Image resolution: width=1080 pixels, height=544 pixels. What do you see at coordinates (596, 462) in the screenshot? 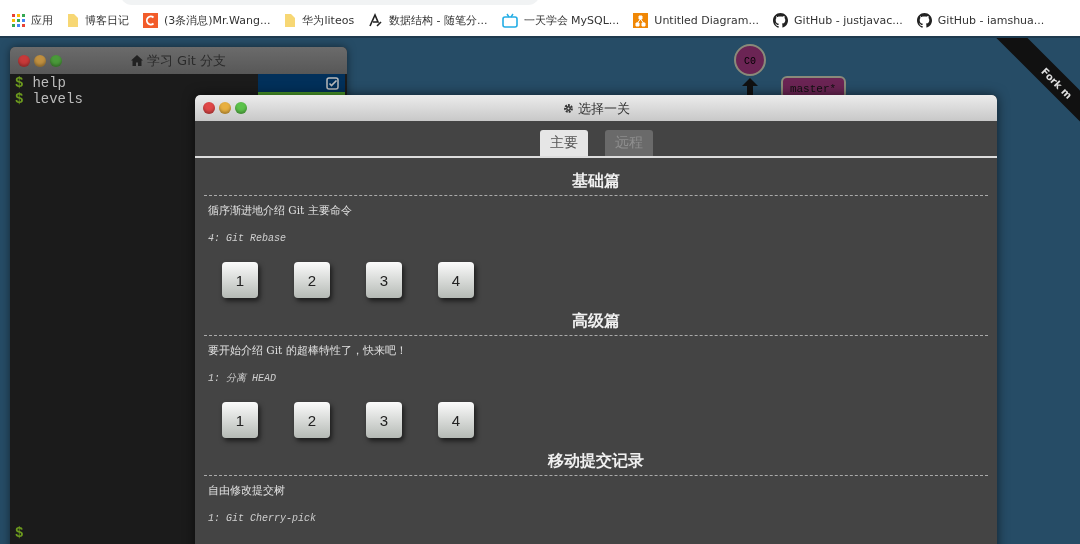
I see `section-heading: 移动提交记录` at bounding box center [596, 462].